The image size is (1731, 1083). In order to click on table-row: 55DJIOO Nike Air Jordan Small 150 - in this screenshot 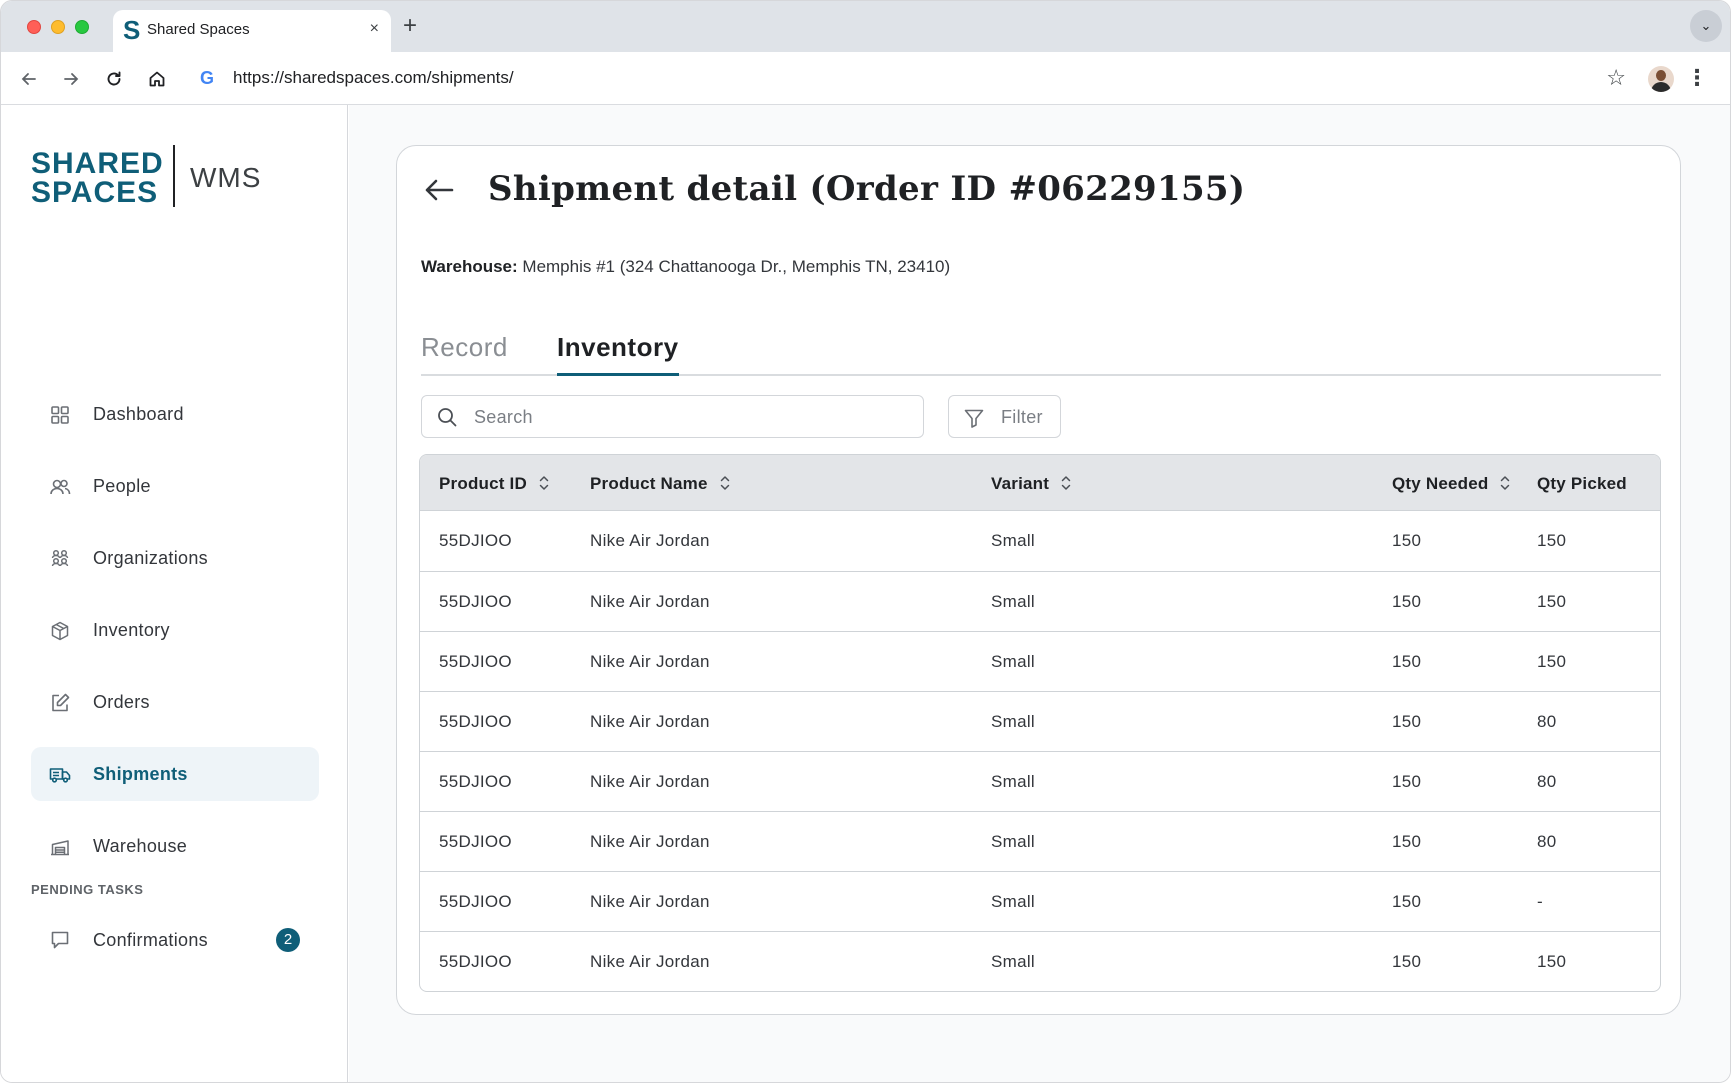, I will do `click(1040, 901)`.